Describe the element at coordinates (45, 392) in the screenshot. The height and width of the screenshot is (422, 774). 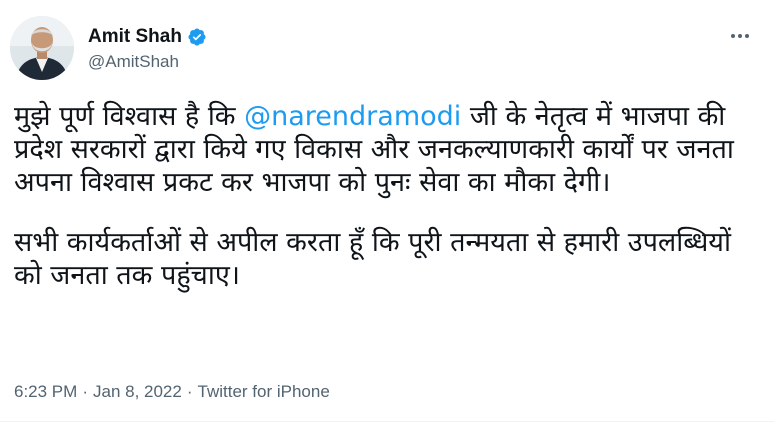
I see `tweet-time: 6:23 PM` at that location.